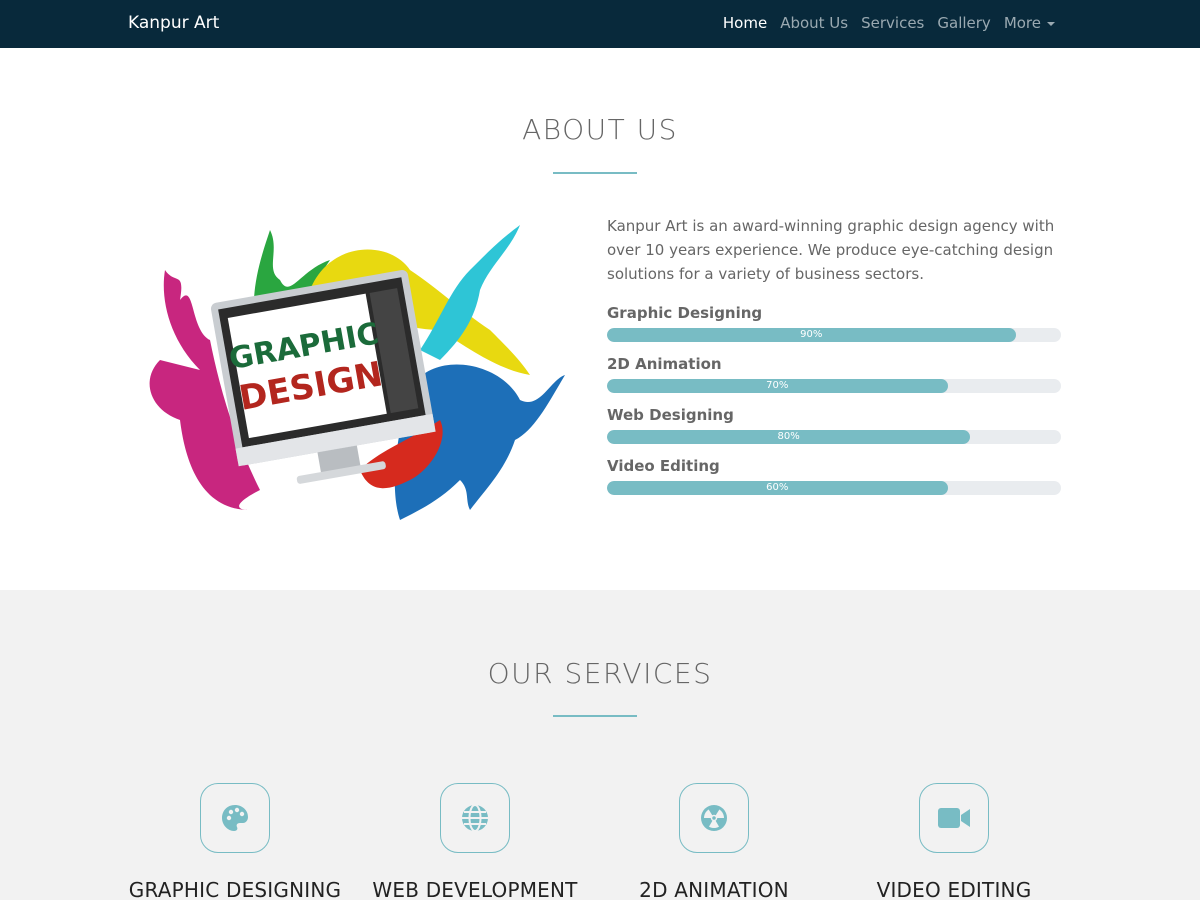  Describe the element at coordinates (595, 173) in the screenshot. I see `about-title-divider` at that location.